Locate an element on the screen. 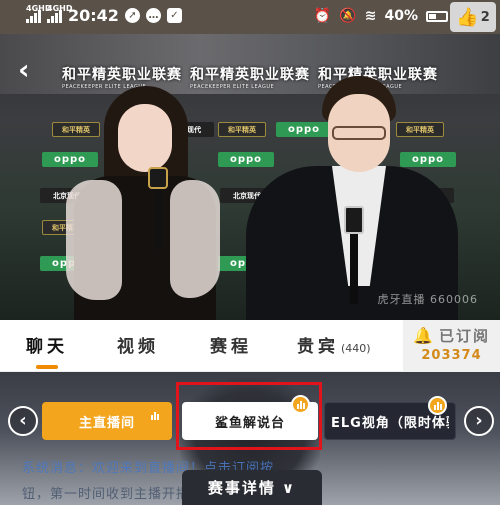 The image size is (500, 505). compass-icon: ➚ is located at coordinates (132, 15).